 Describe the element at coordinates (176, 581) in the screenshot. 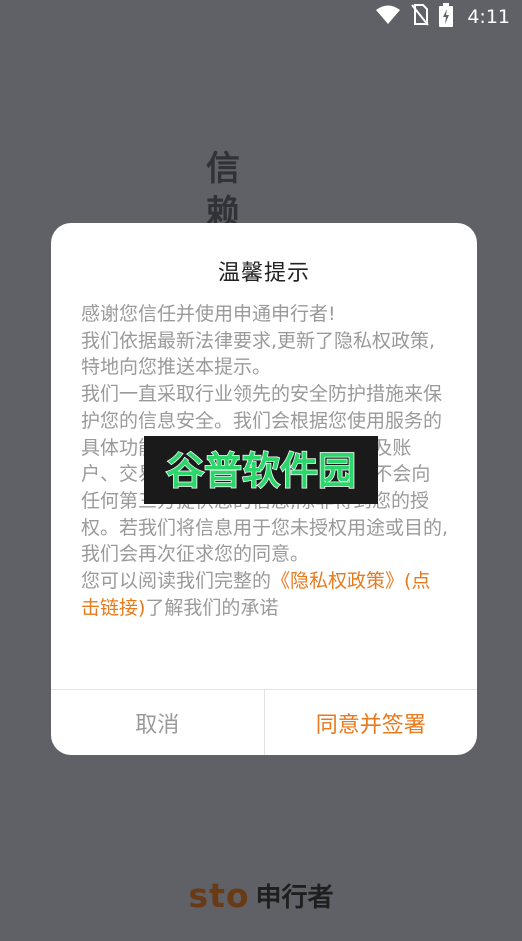

I see `paragraph-prefix: 您可以阅读我们完整的` at that location.